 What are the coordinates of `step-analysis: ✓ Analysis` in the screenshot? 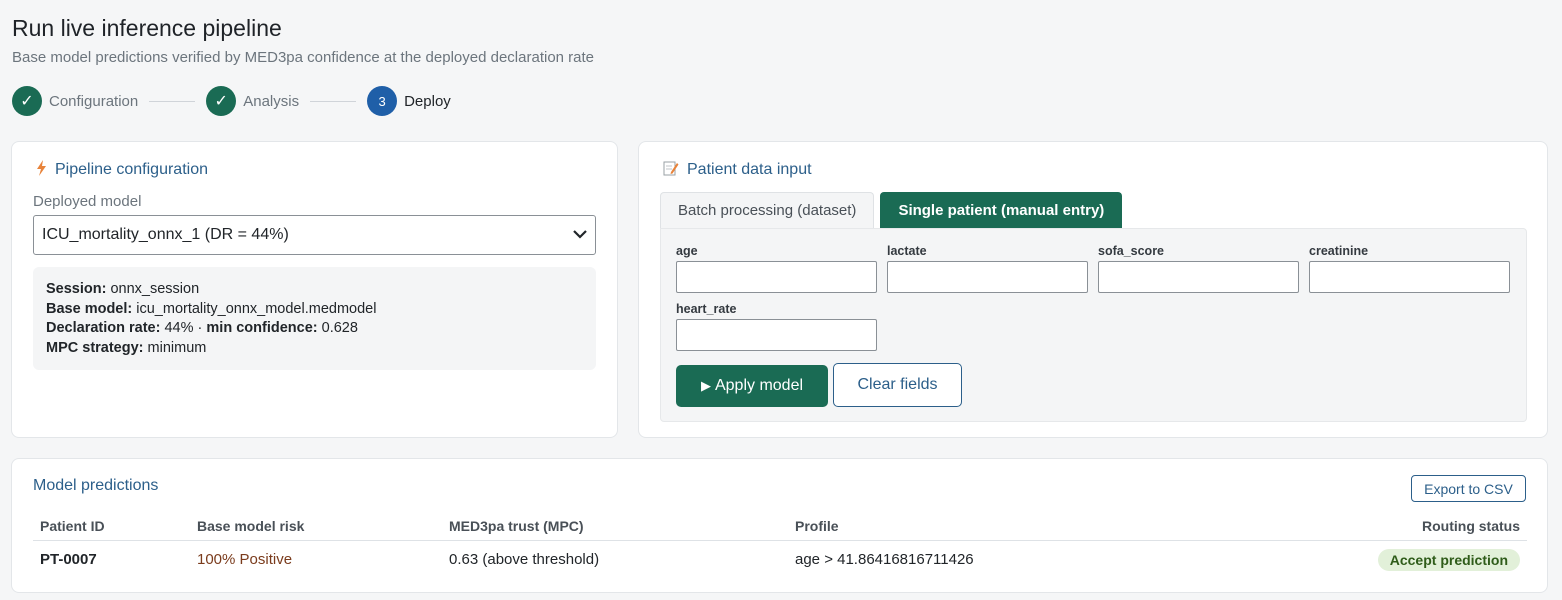 It's located at (252, 101).